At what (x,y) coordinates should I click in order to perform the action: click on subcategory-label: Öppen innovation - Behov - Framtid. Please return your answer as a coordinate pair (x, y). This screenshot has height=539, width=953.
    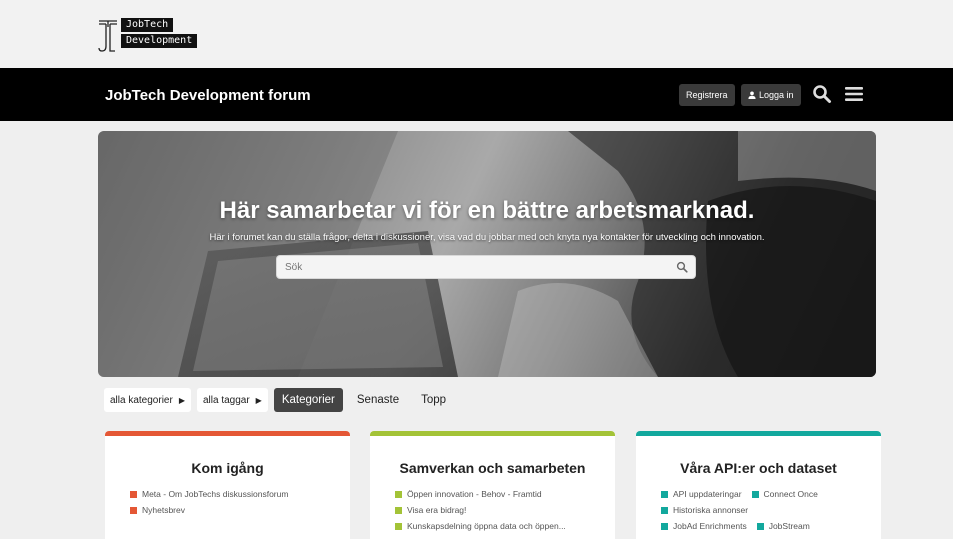
    Looking at the image, I should click on (474, 494).